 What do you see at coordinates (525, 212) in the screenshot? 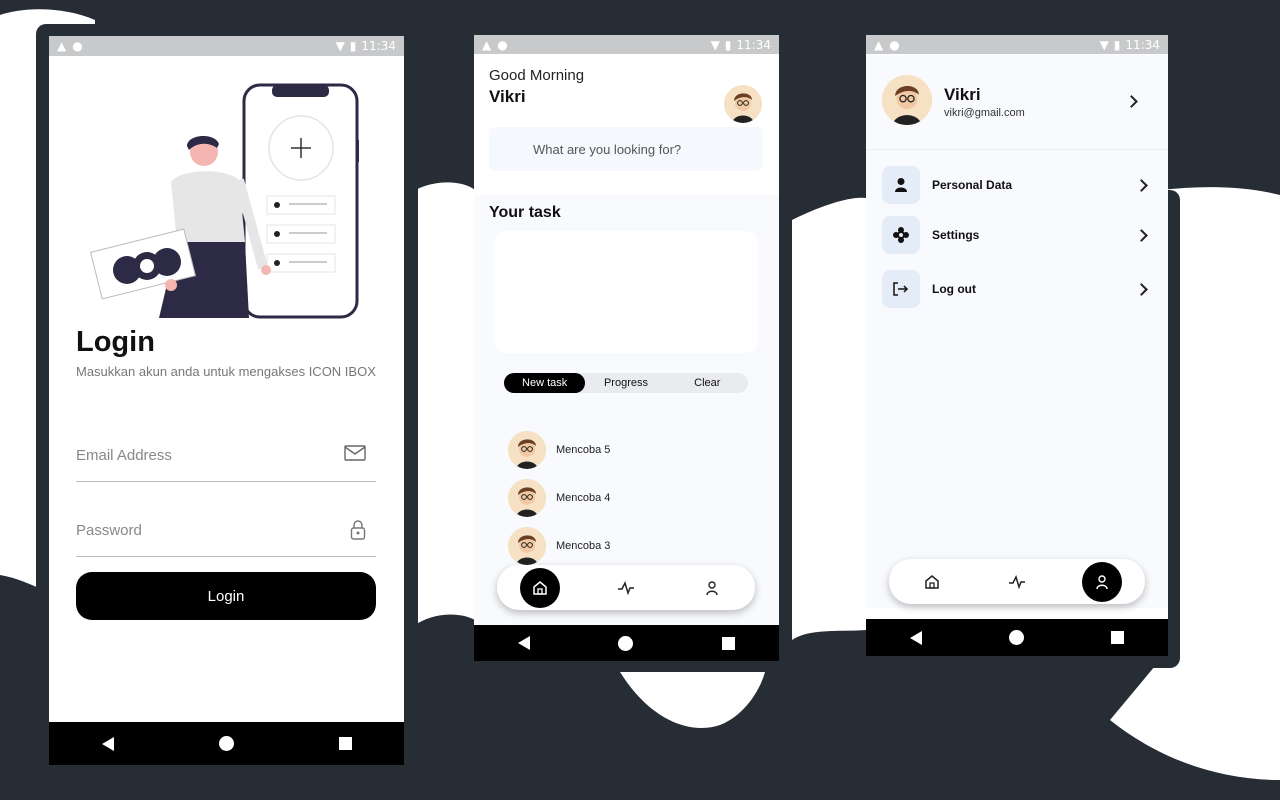
I see `section-title: Your task` at bounding box center [525, 212].